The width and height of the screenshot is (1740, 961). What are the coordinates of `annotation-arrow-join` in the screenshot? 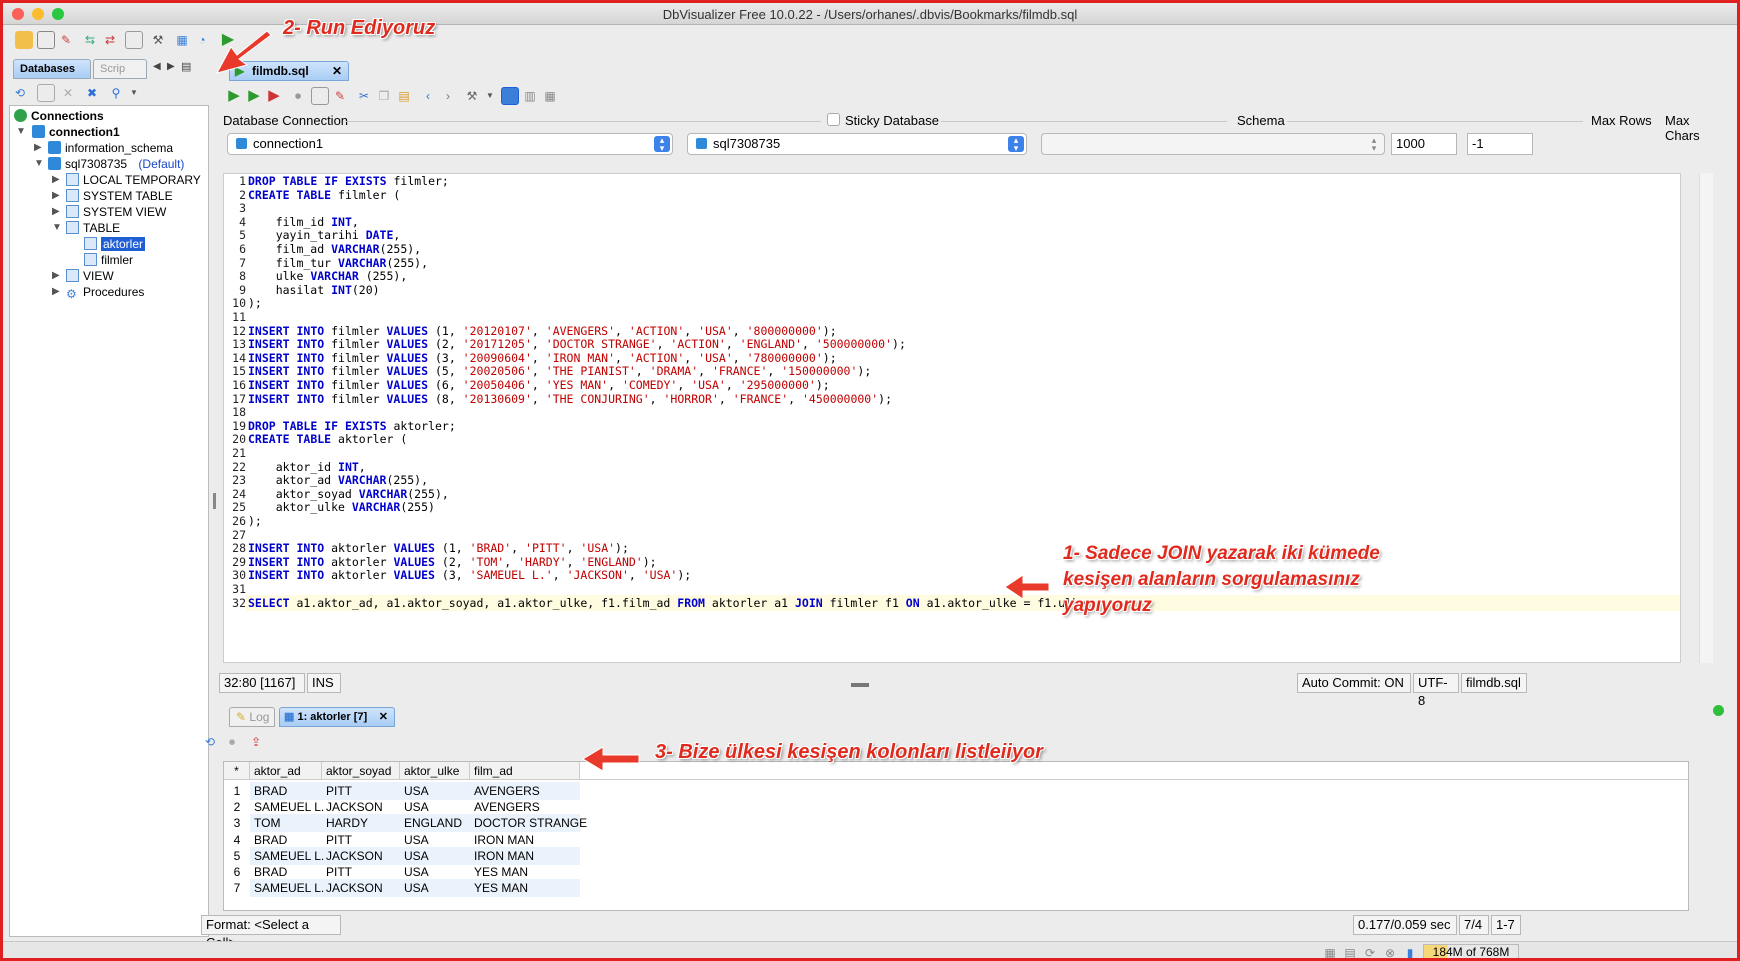 It's located at (1027, 587).